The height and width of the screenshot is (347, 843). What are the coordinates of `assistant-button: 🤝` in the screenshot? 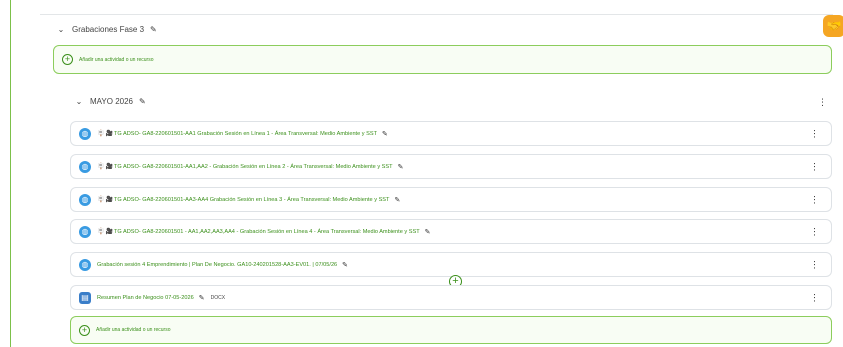 It's located at (833, 26).